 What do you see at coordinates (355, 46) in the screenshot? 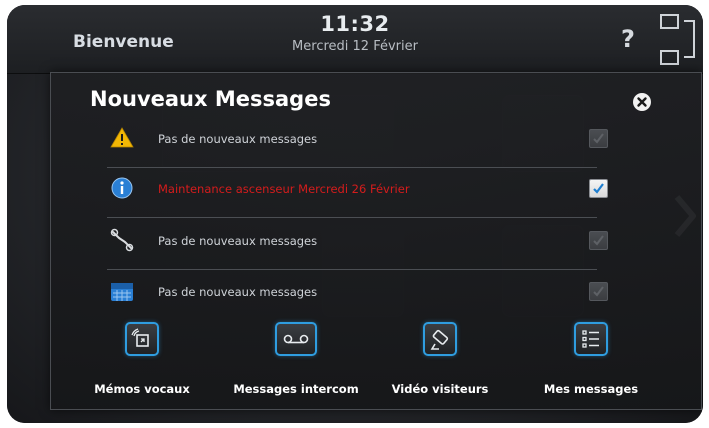
I see `clock-date: Mercredi 12 Février` at bounding box center [355, 46].